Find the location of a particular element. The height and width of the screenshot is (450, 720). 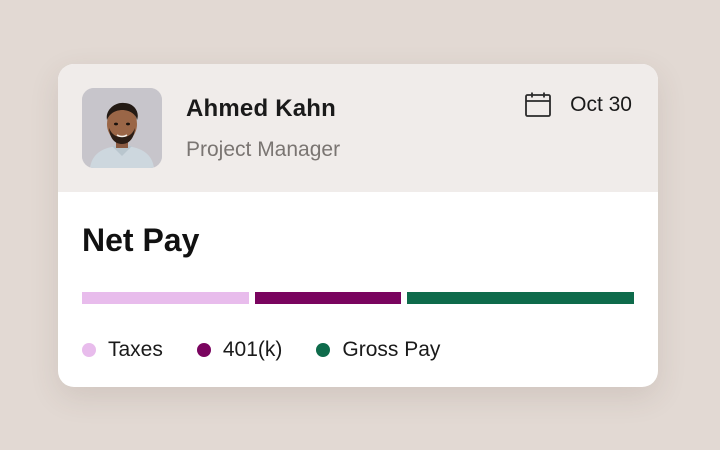

pay-date: Oct 30 is located at coordinates (578, 105).